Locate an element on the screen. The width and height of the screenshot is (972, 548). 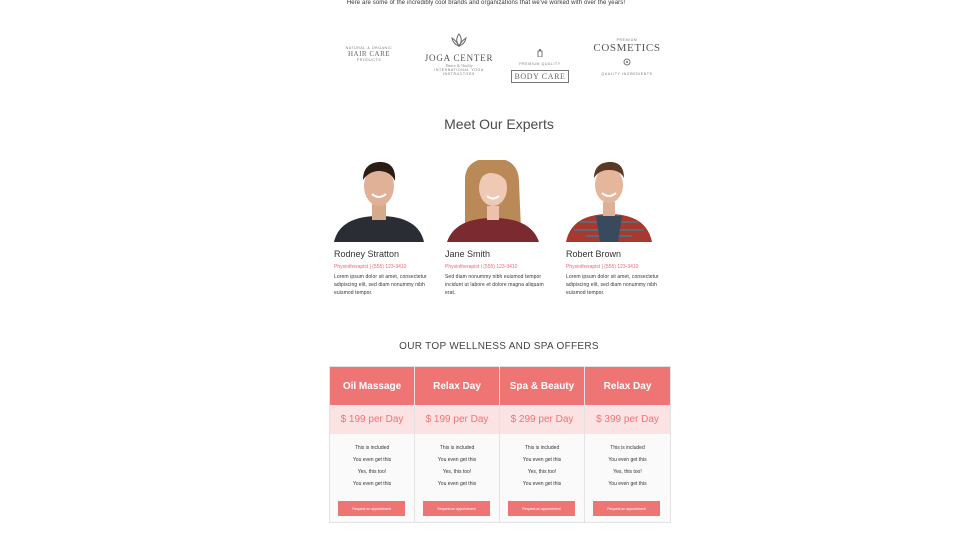
offers-heading: OUR TOP WELLNESS AND SPA OFFERS is located at coordinates (499, 346).